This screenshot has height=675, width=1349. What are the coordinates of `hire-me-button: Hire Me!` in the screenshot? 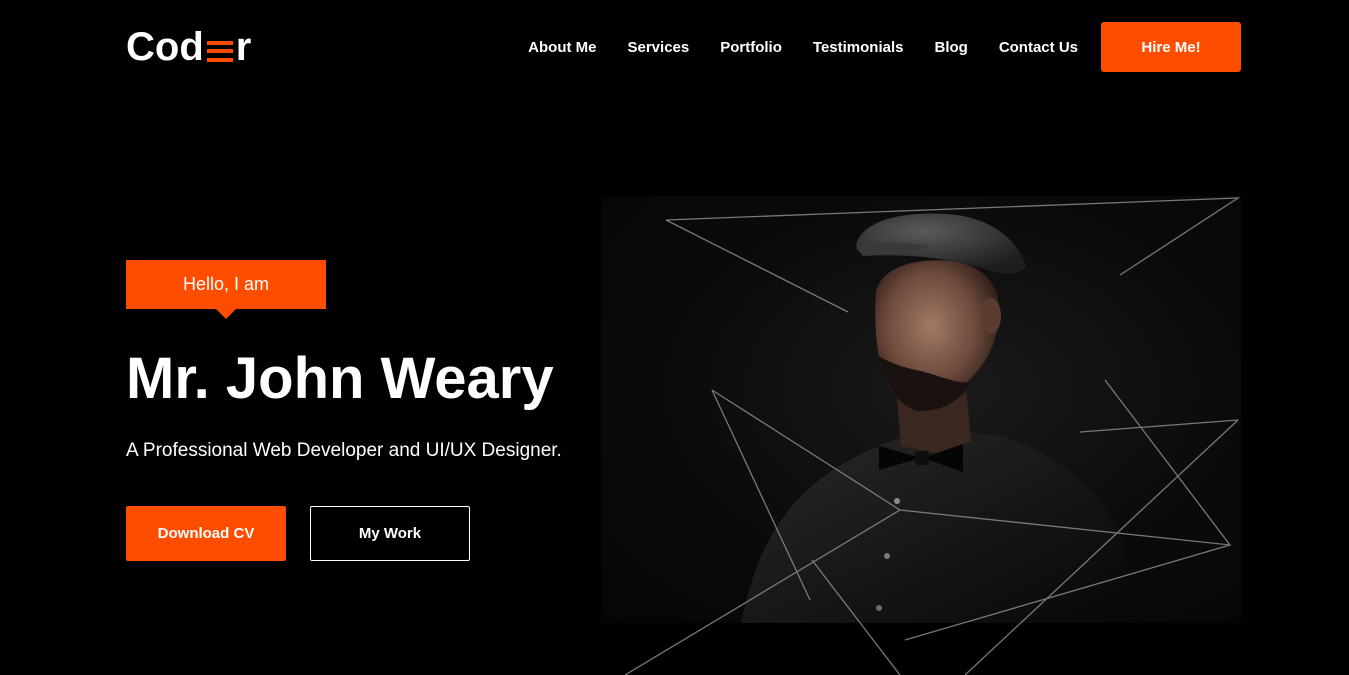 It's located at (1171, 47).